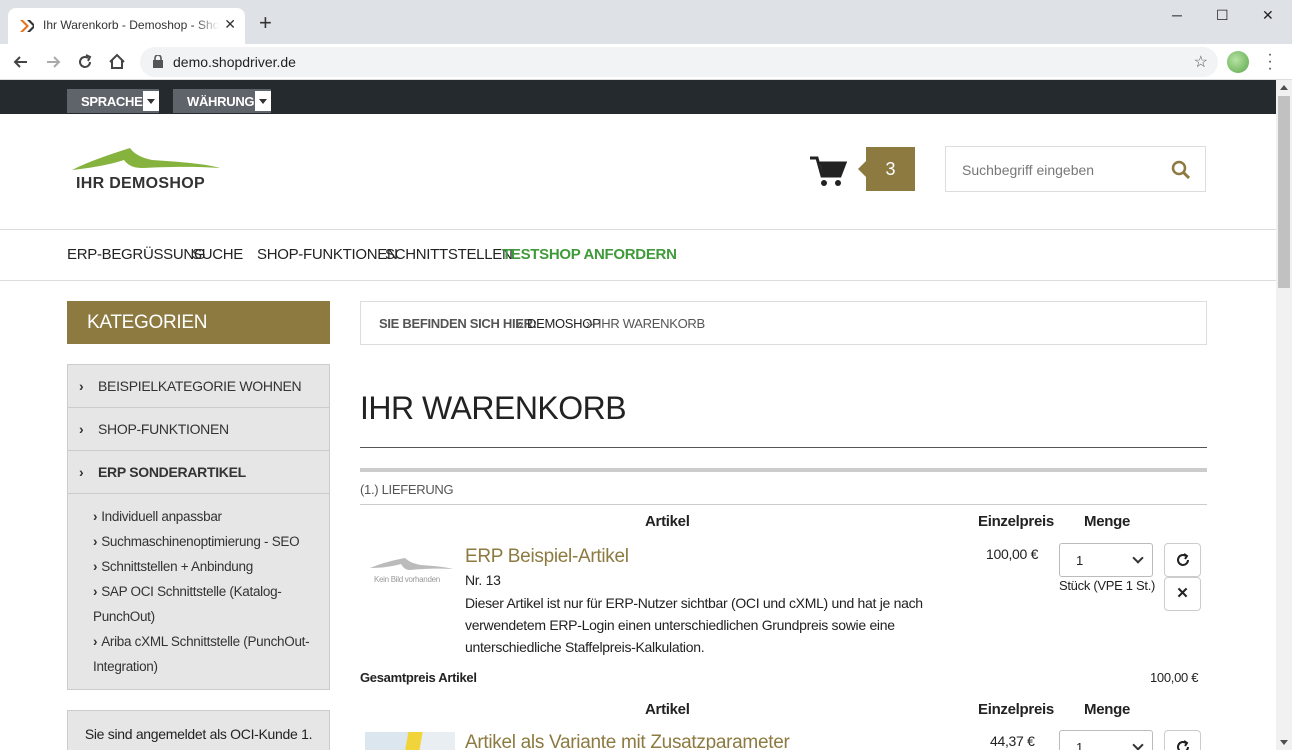  What do you see at coordinates (828, 171) in the screenshot?
I see `shopping-cart-icon` at bounding box center [828, 171].